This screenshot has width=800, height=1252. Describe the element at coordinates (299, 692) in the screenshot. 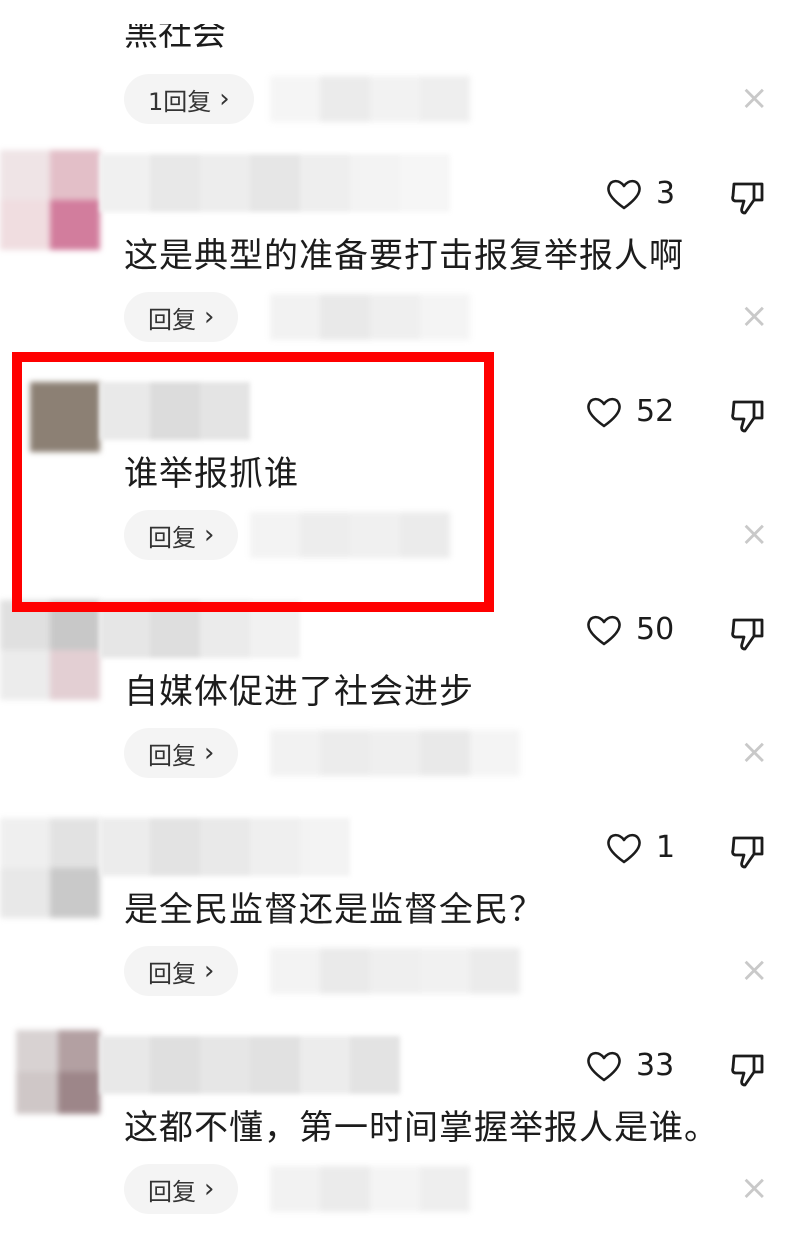

I see `comment-text: 自媒体促进了社会进步` at that location.